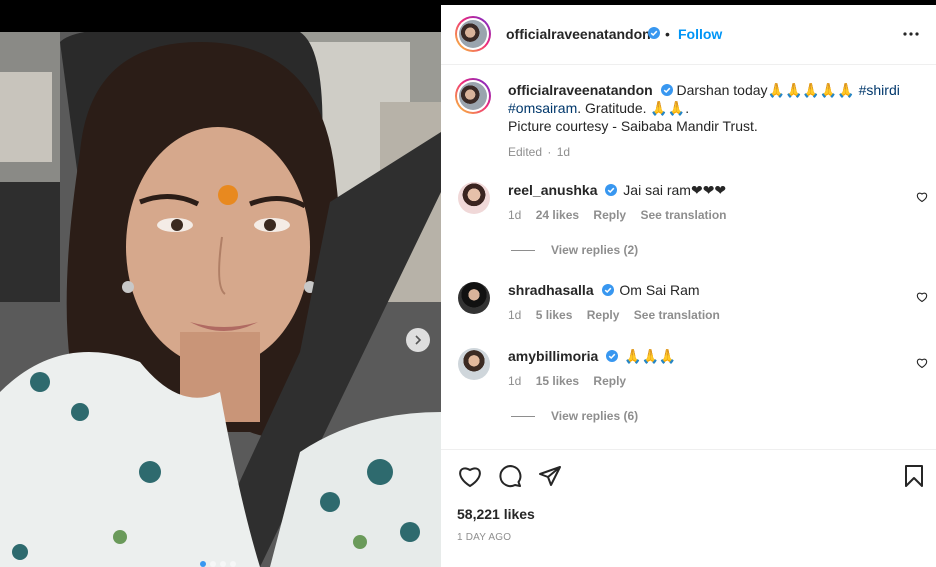 Image resolution: width=936 pixels, height=567 pixels. Describe the element at coordinates (473, 96) in the screenshot. I see `caption-author-avatar` at that location.